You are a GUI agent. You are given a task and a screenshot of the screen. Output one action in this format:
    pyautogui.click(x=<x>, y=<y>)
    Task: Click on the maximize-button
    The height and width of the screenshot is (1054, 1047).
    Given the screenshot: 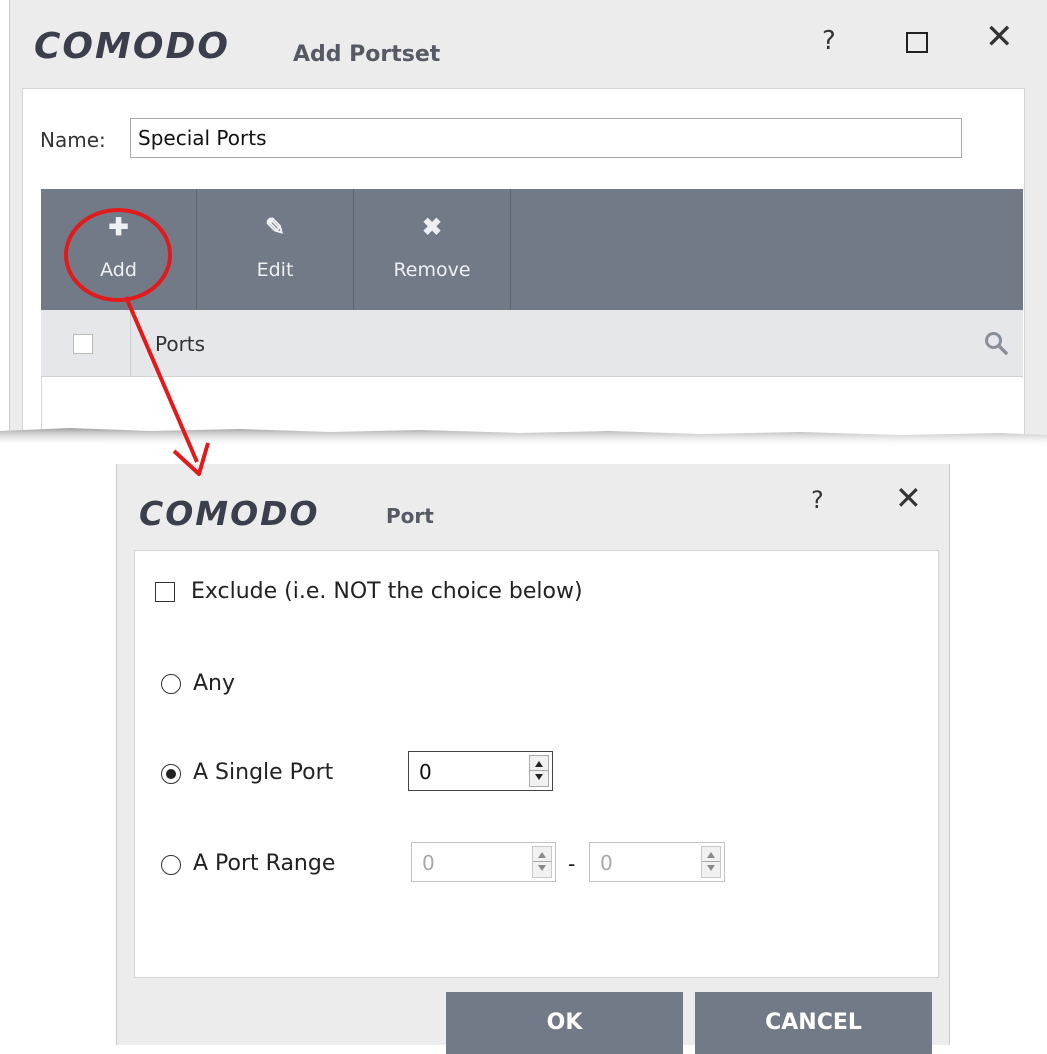 What is the action you would take?
    pyautogui.click(x=917, y=42)
    